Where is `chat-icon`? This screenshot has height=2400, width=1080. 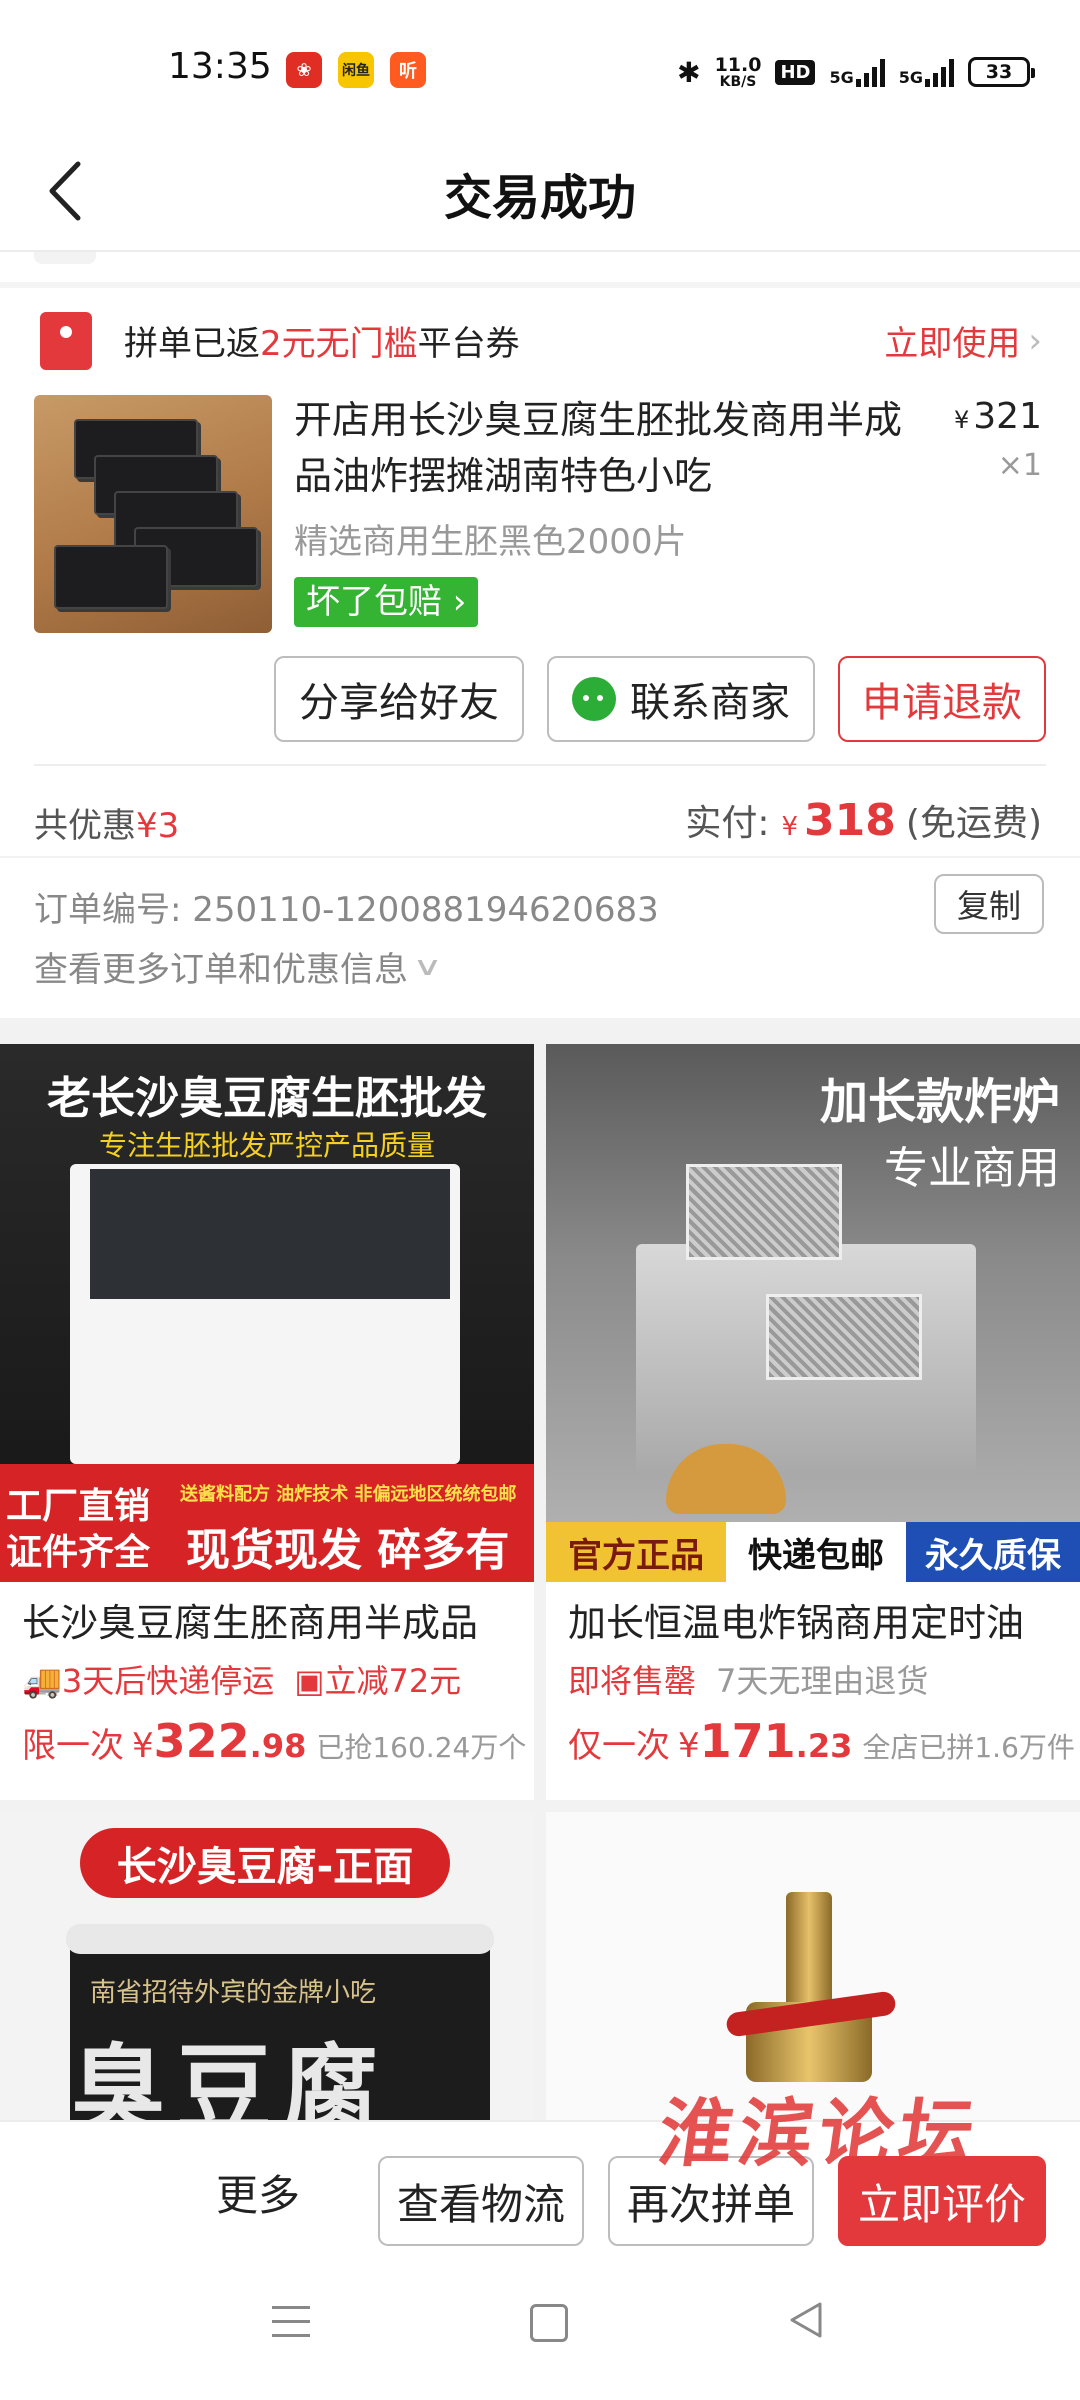
chat-icon is located at coordinates (594, 699).